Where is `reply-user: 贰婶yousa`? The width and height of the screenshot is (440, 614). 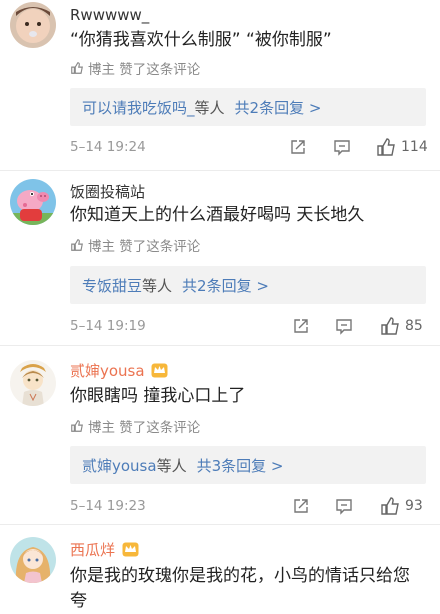
reply-user: 贰婶yousa is located at coordinates (119, 465).